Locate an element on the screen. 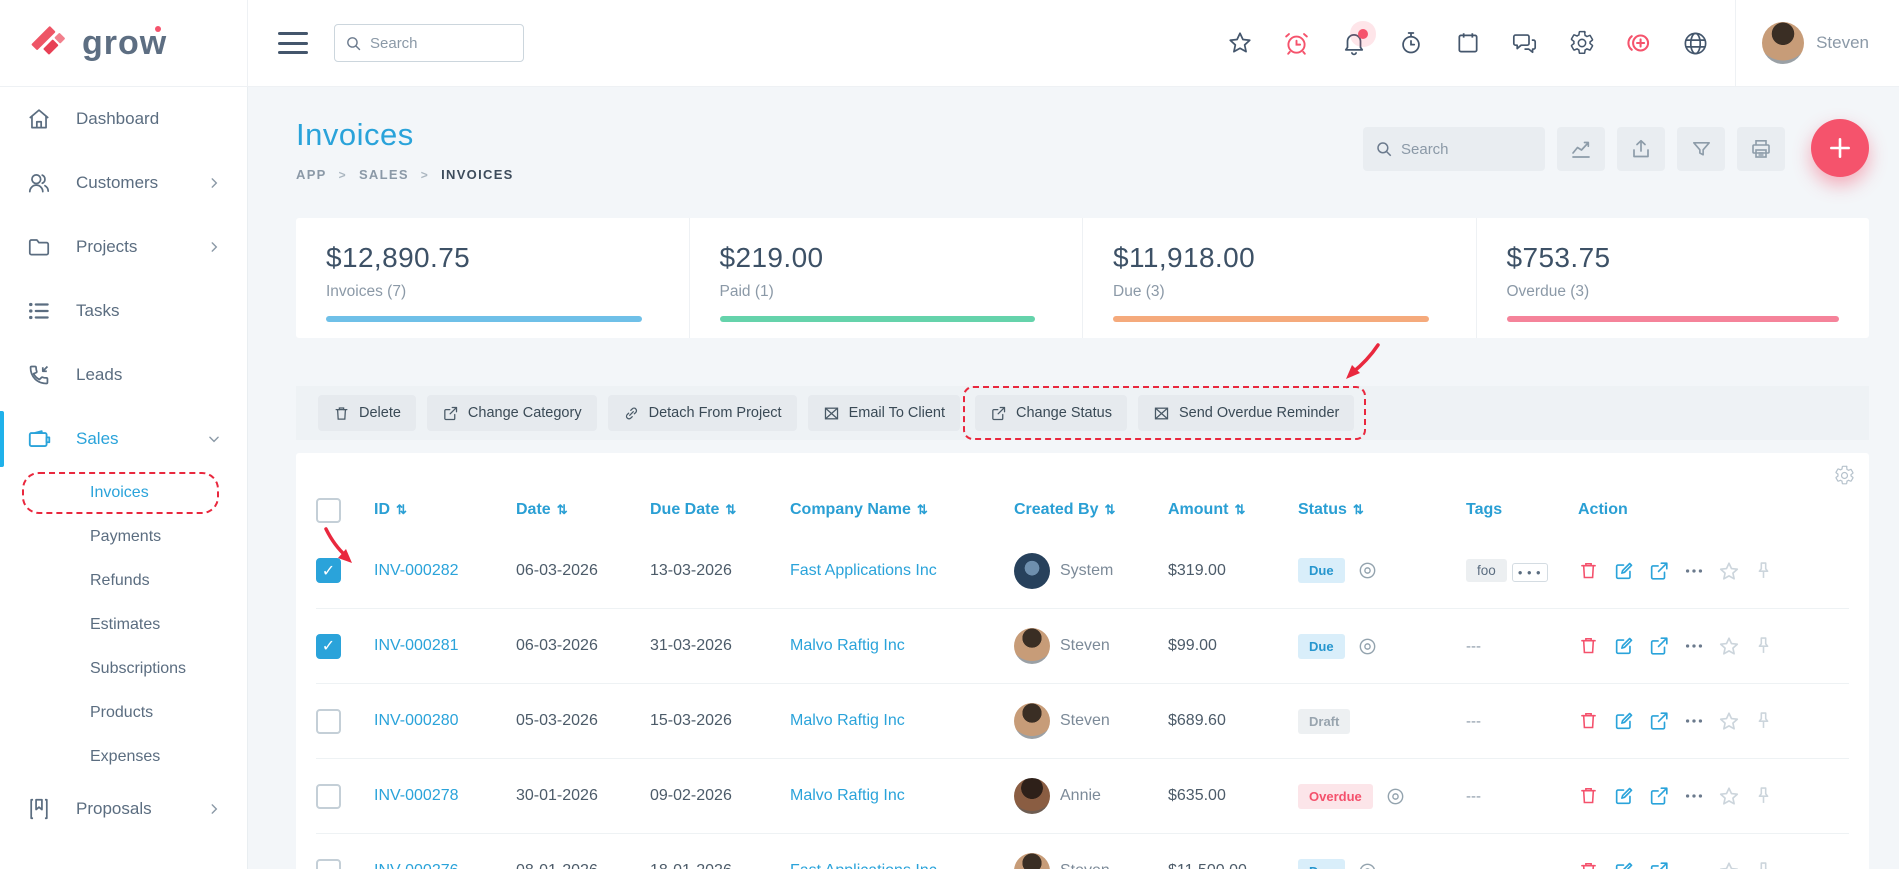 Image resolution: width=1899 pixels, height=869 pixels. change-category-button: Change Category is located at coordinates (511, 413).